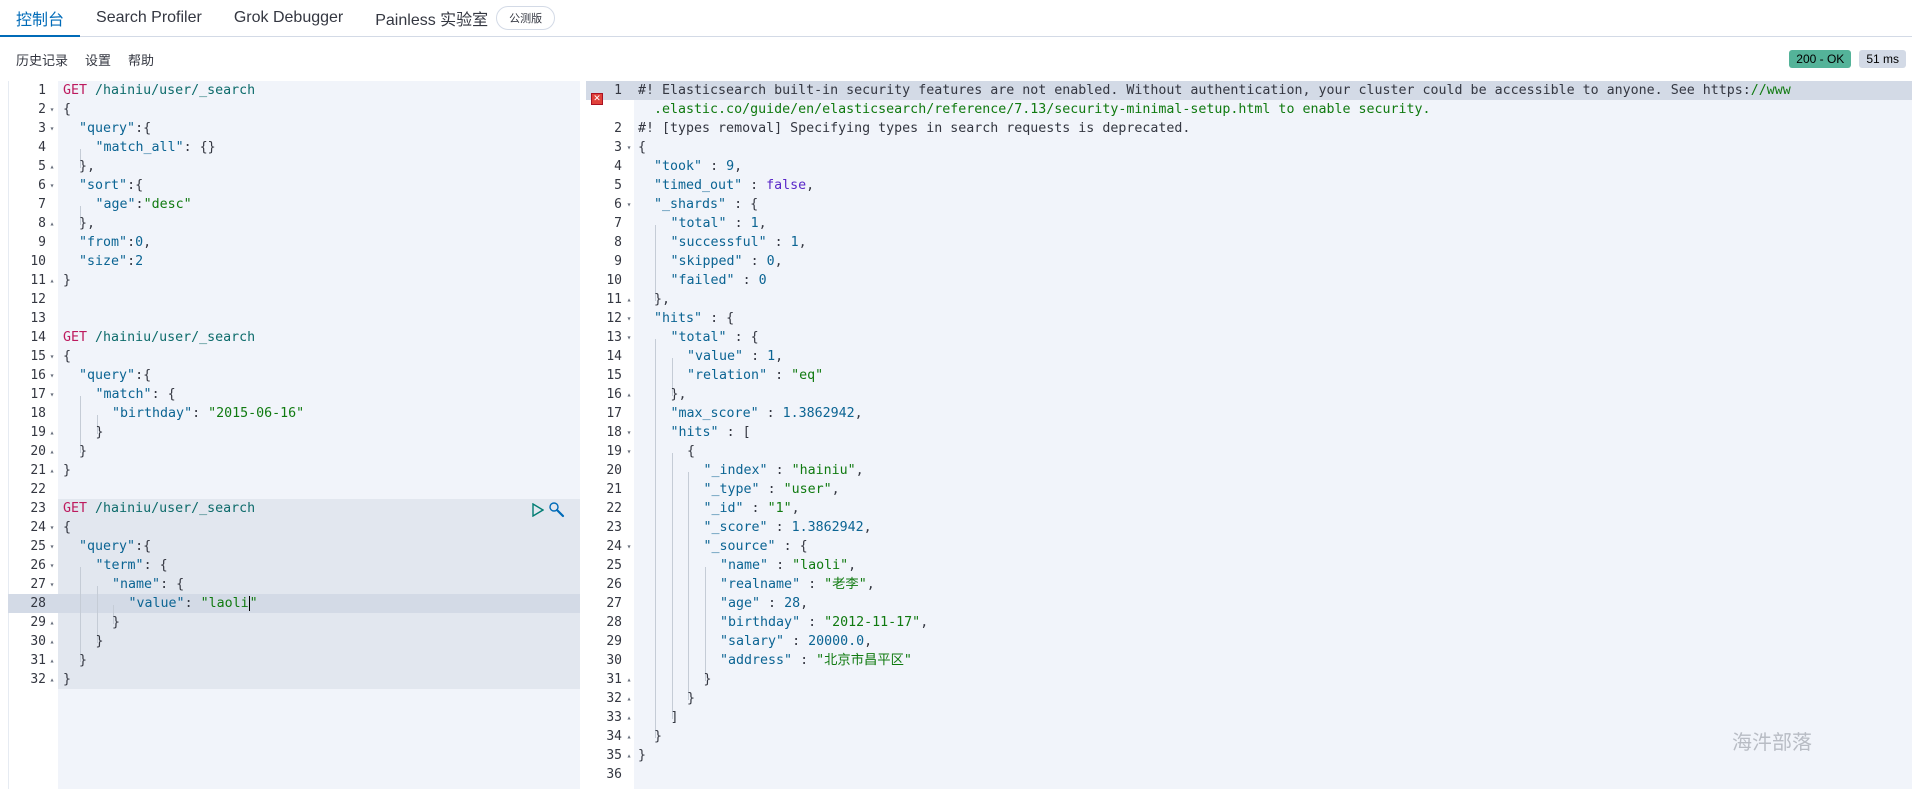  What do you see at coordinates (38, 432) in the screenshot?
I see `line-number: 19` at bounding box center [38, 432].